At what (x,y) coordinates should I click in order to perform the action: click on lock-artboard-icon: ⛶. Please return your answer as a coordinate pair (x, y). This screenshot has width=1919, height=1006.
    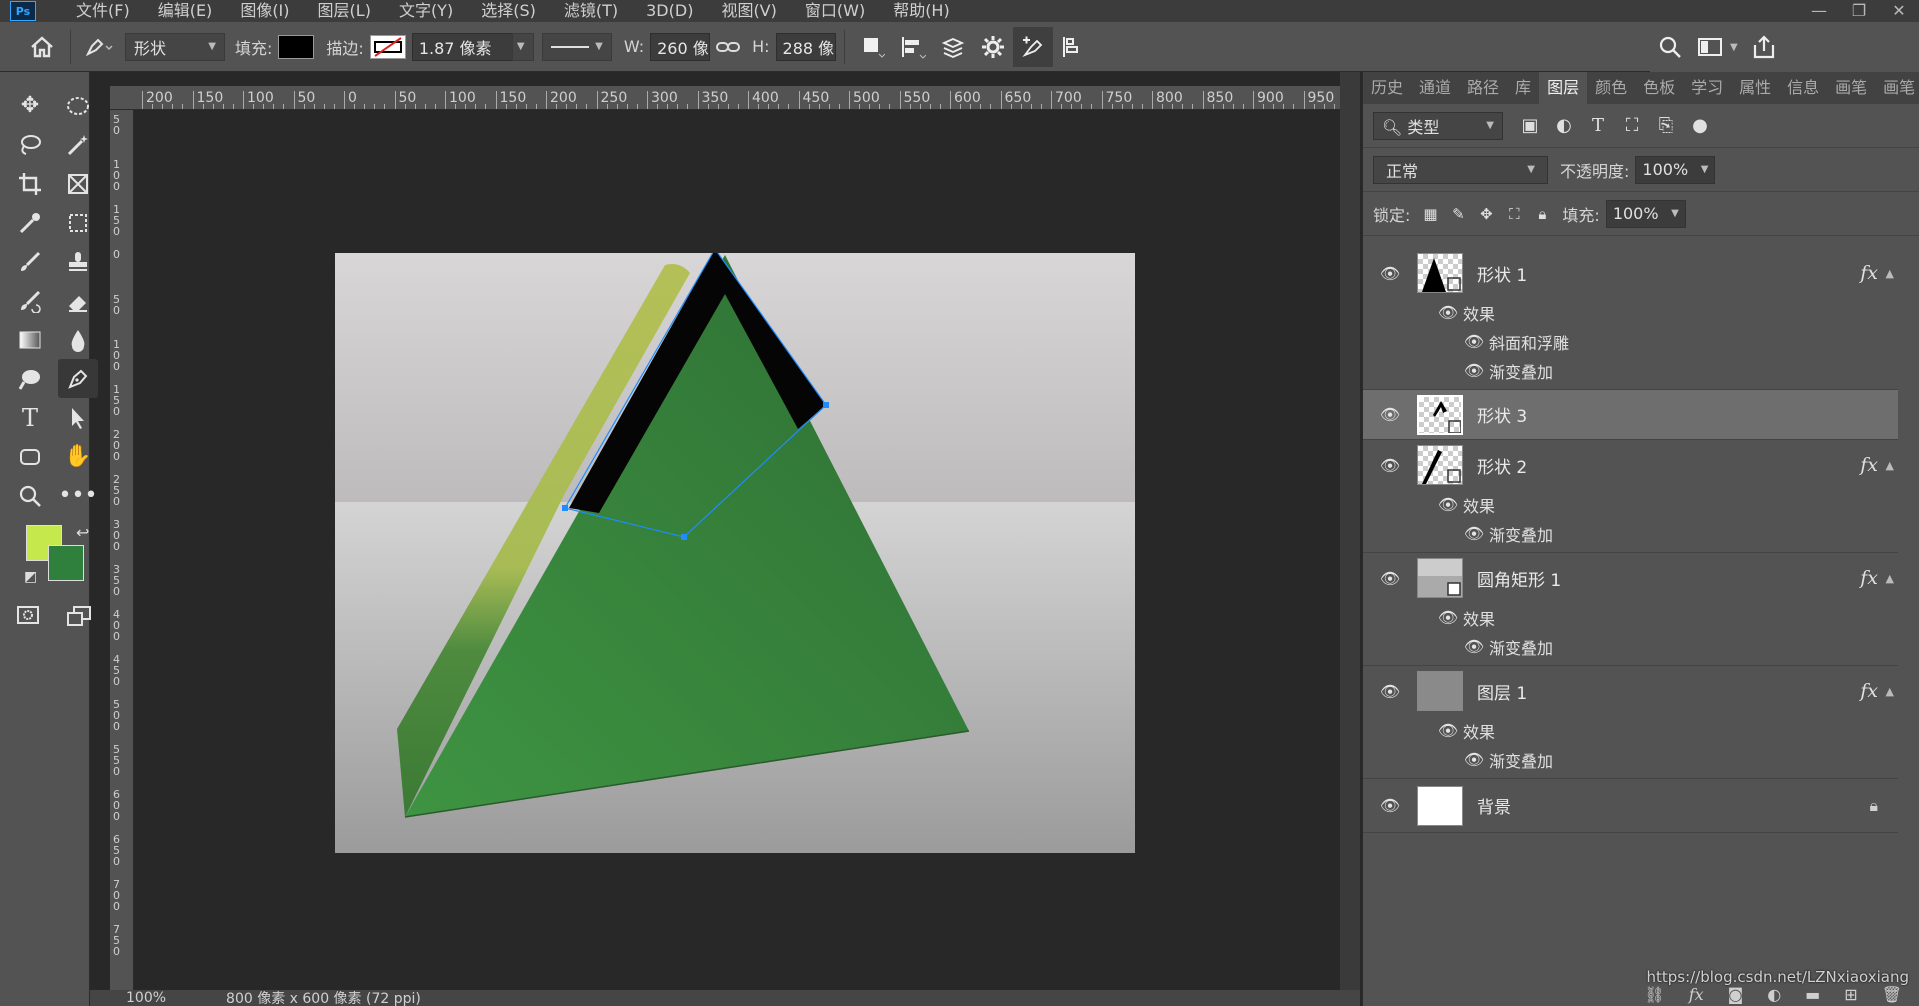
    Looking at the image, I should click on (1514, 214).